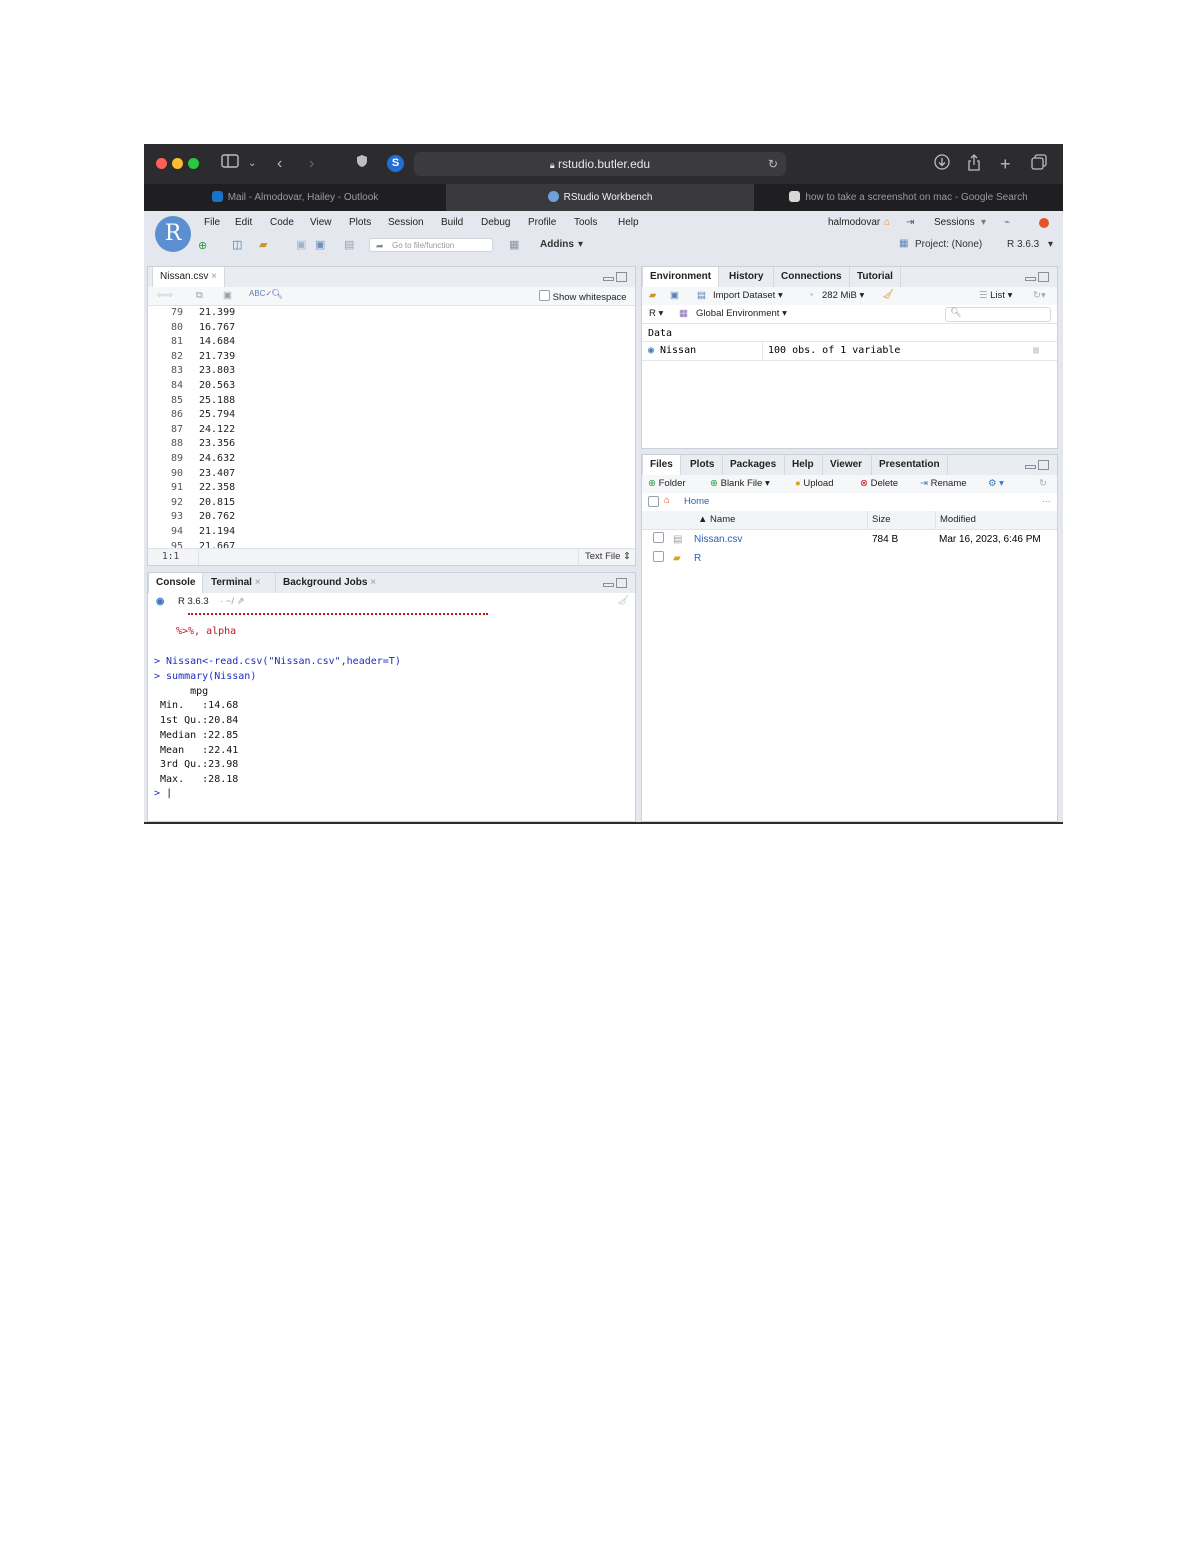  I want to click on grid-icon: ▦, so click(514, 244).